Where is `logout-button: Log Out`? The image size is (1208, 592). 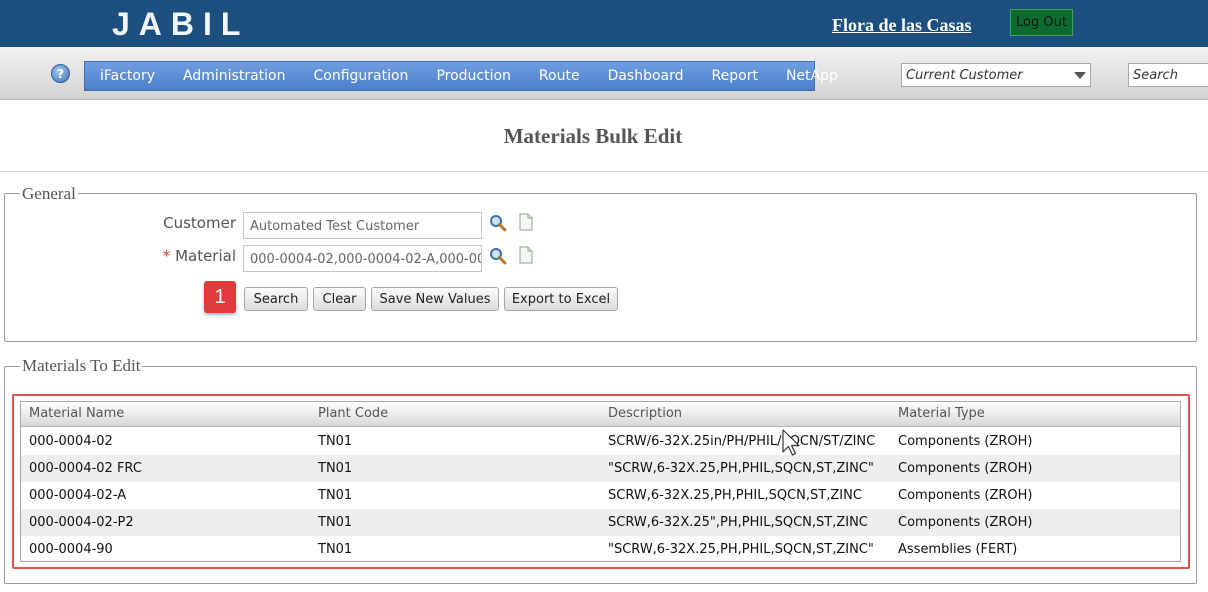 logout-button: Log Out is located at coordinates (1041, 22).